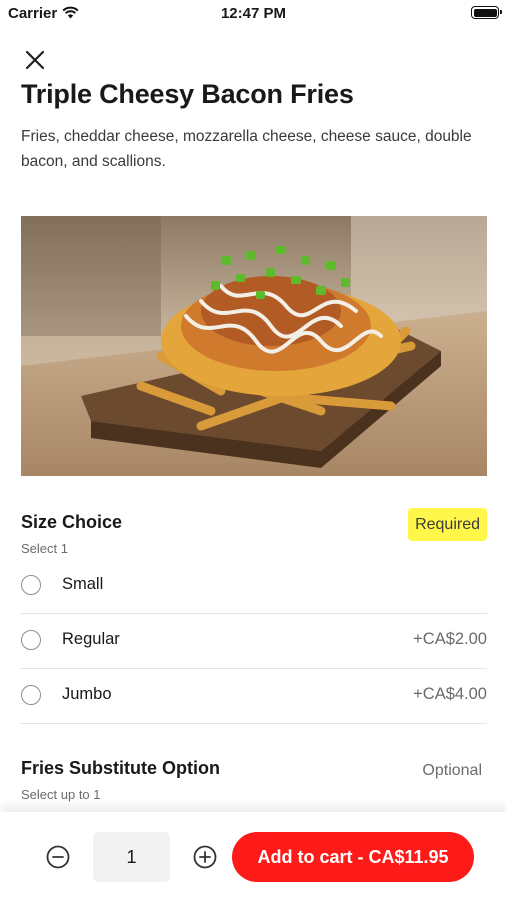 Image resolution: width=507 pixels, height=900 pixels. I want to click on option-label: Small, so click(83, 584).